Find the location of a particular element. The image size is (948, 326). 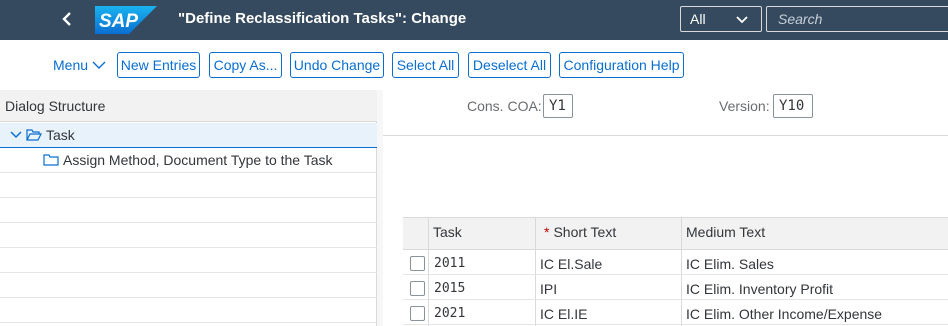

tree-node-assign-method: Assign Method, Document Type to the Task is located at coordinates (188, 160).